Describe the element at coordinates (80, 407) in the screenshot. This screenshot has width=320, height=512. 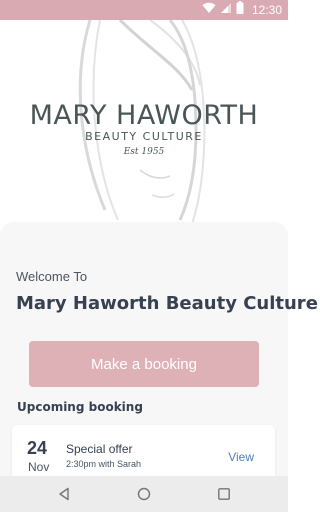
I see `upcoming-booking-title: Upcoming booking` at that location.